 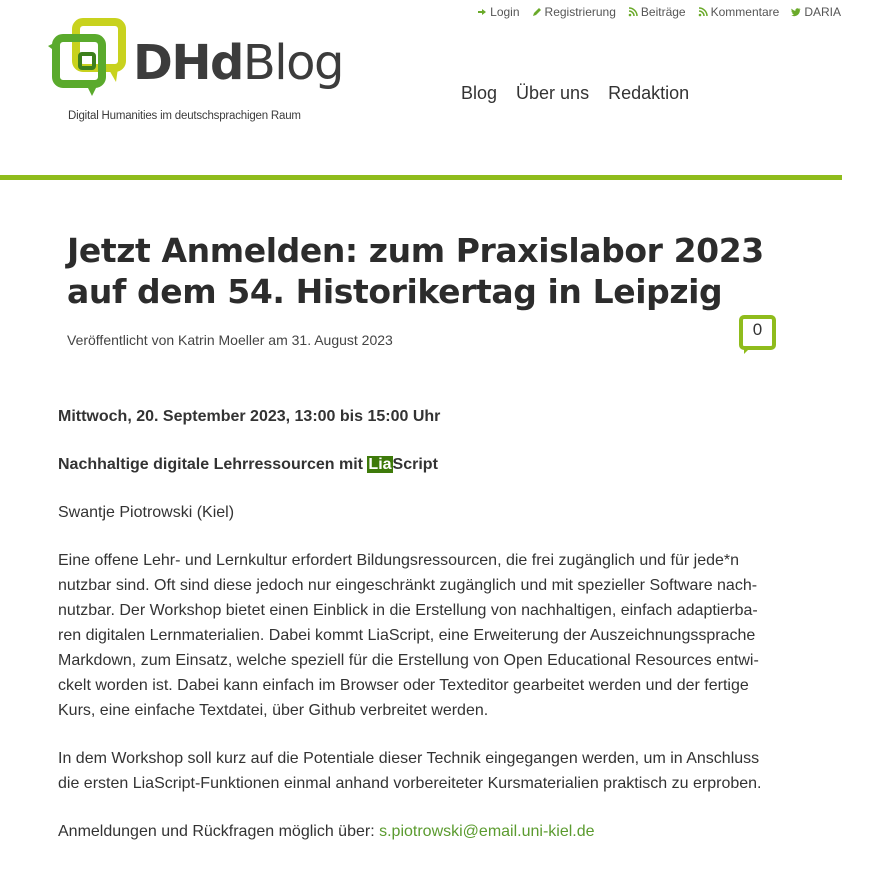 What do you see at coordinates (380, 464) in the screenshot?
I see `search-highlight: Lia` at bounding box center [380, 464].